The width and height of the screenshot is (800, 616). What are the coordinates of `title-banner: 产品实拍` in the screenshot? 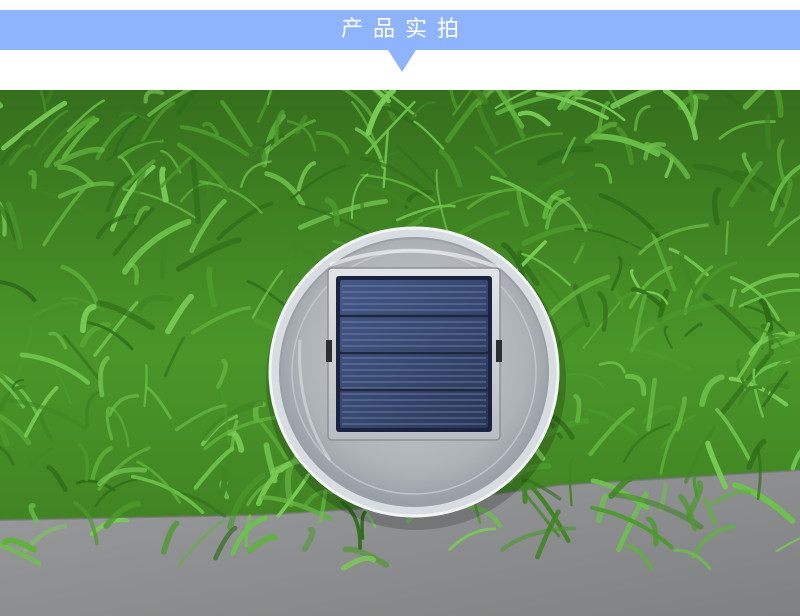 It's located at (400, 30).